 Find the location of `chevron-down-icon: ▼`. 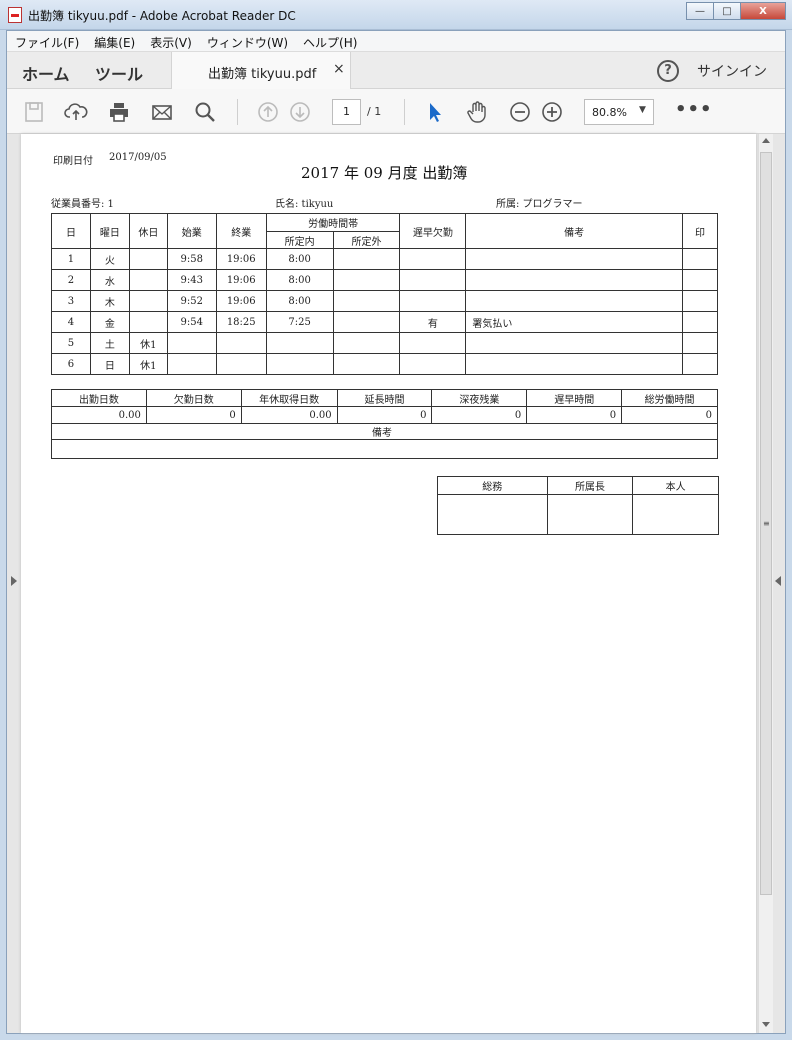

chevron-down-icon: ▼ is located at coordinates (642, 110).